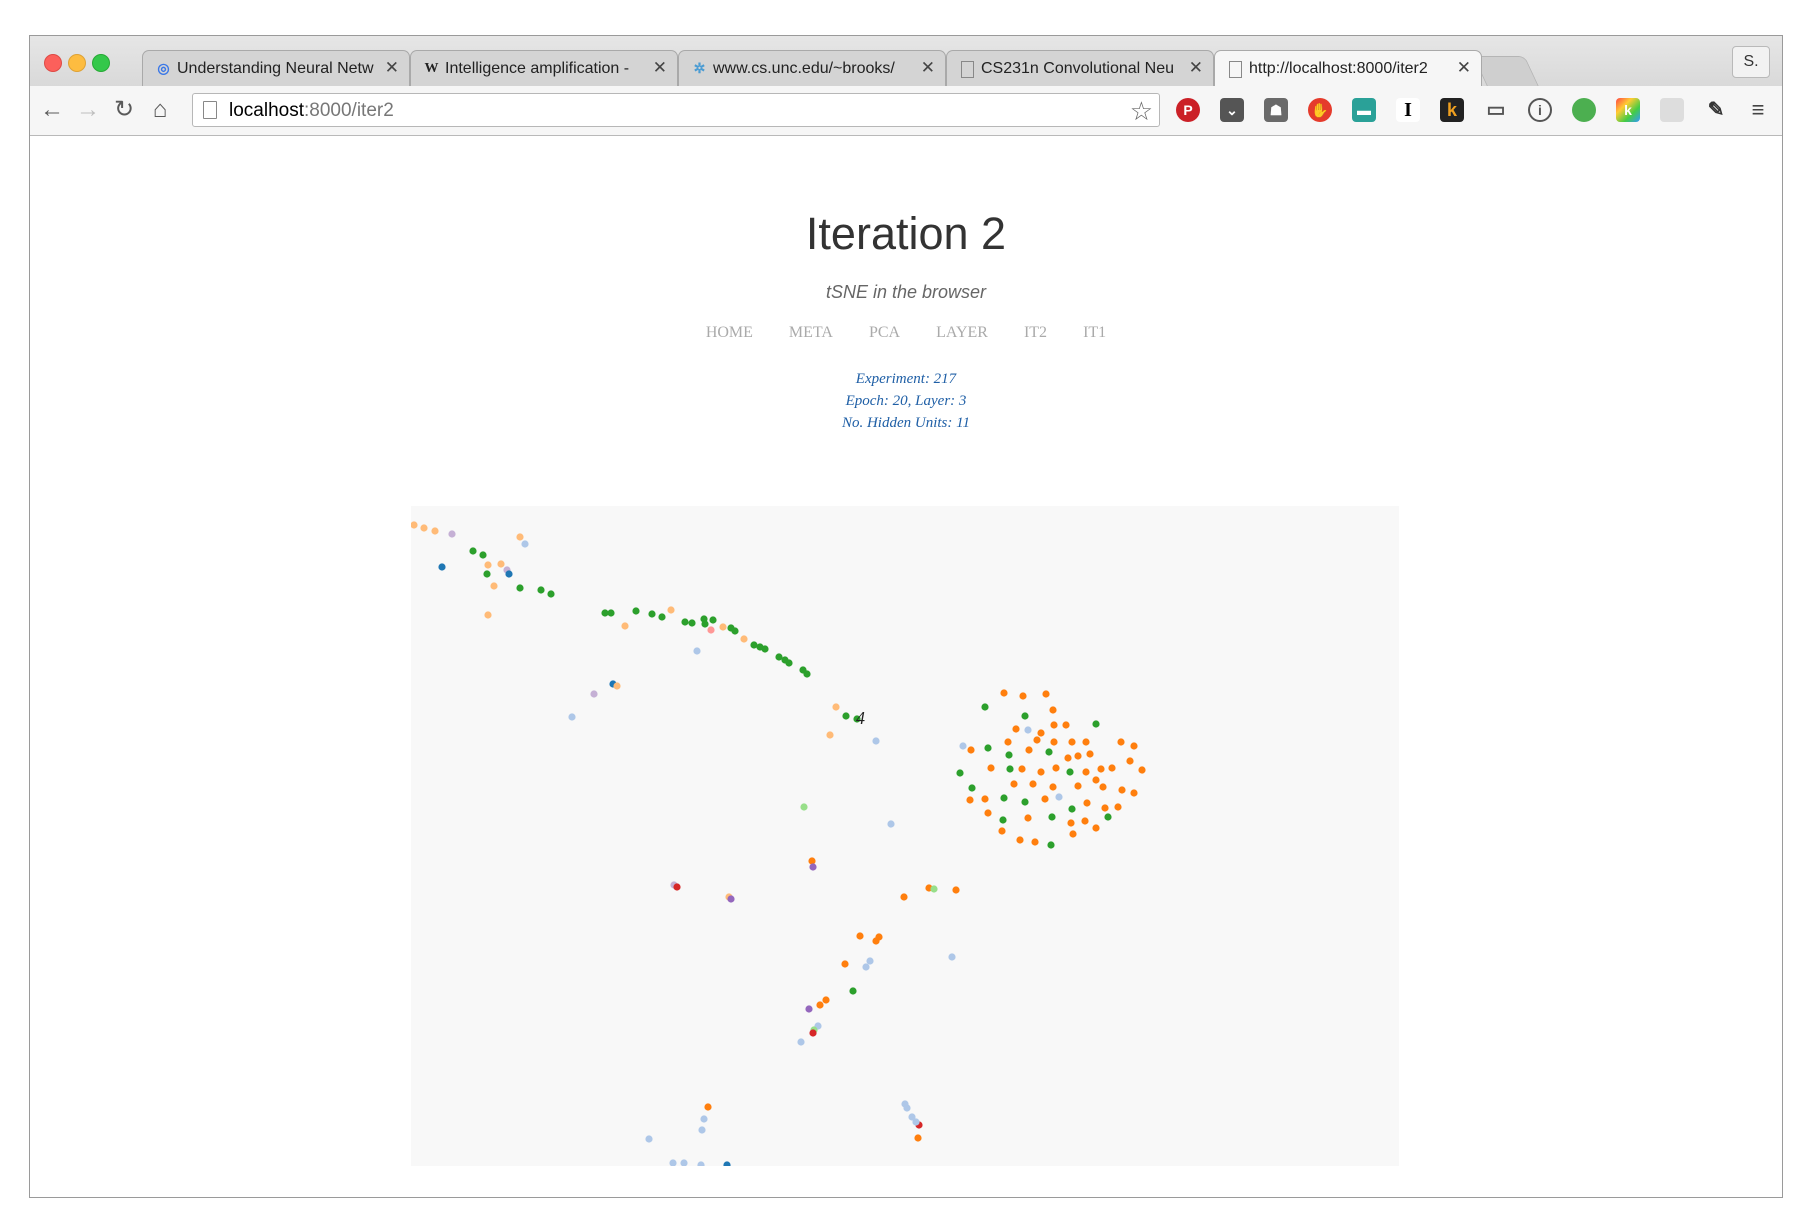 The height and width of the screenshot is (1219, 1812). What do you see at coordinates (1408, 110) in the screenshot?
I see `instapaper-icon: I` at bounding box center [1408, 110].